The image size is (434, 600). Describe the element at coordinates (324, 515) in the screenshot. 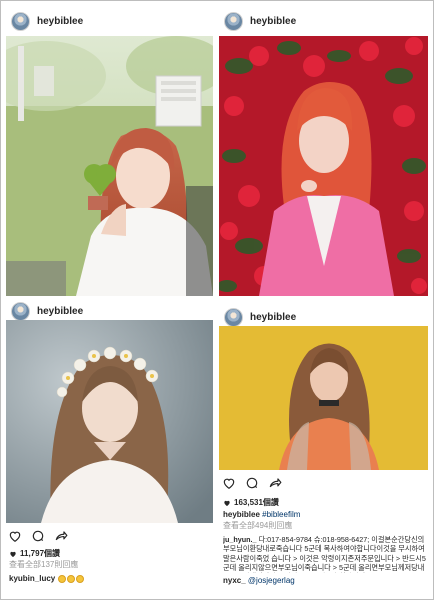

I see `caption-row: heybiblee #bibleefilm` at that location.